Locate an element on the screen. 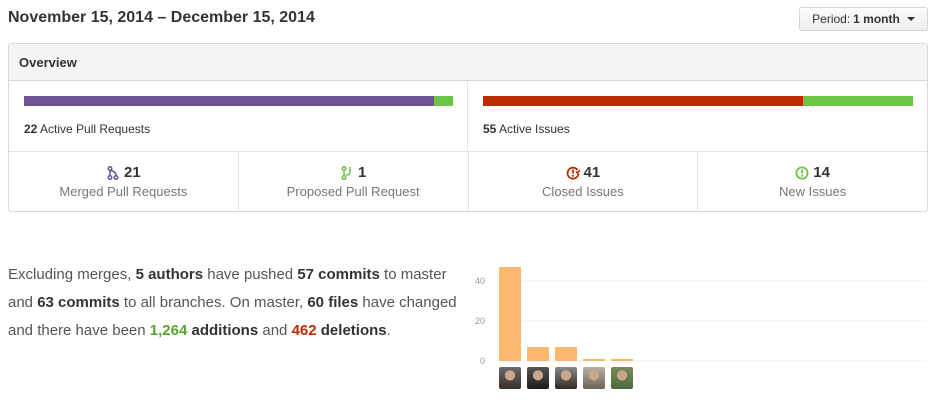 The height and width of the screenshot is (410, 938). pull-requests-progress-bar is located at coordinates (238, 101).